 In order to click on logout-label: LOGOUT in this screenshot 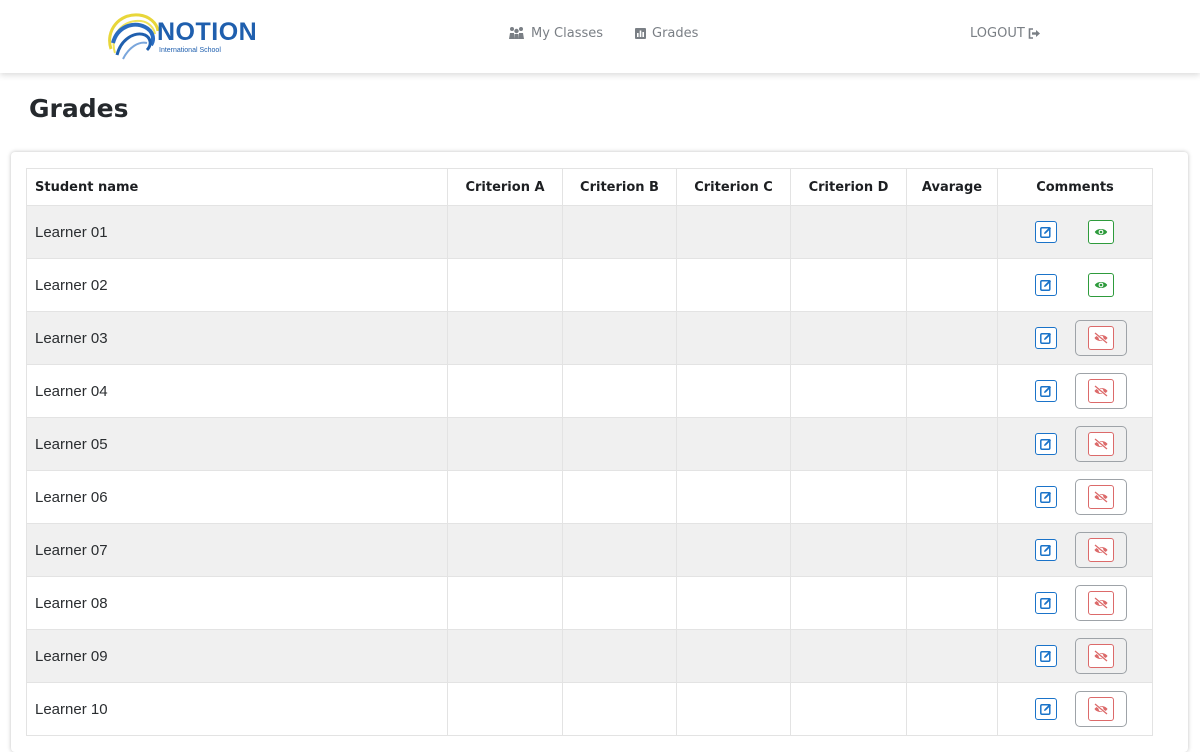, I will do `click(997, 33)`.